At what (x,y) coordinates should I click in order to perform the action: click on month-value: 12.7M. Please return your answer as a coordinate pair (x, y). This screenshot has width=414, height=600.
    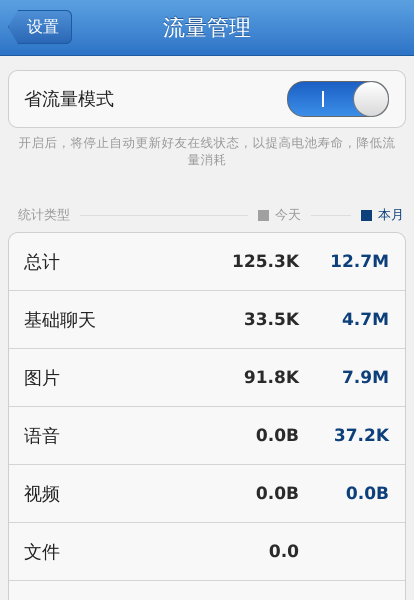
    Looking at the image, I should click on (359, 262).